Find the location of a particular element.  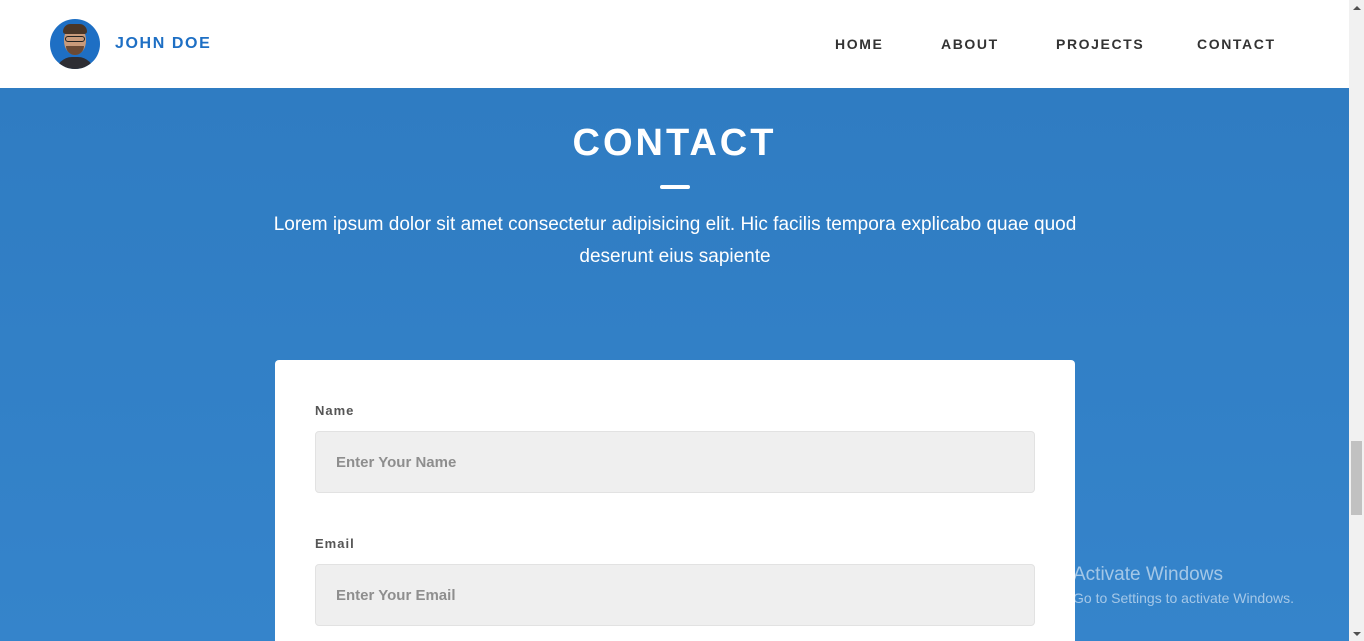

nav-home: HOME is located at coordinates (859, 44).